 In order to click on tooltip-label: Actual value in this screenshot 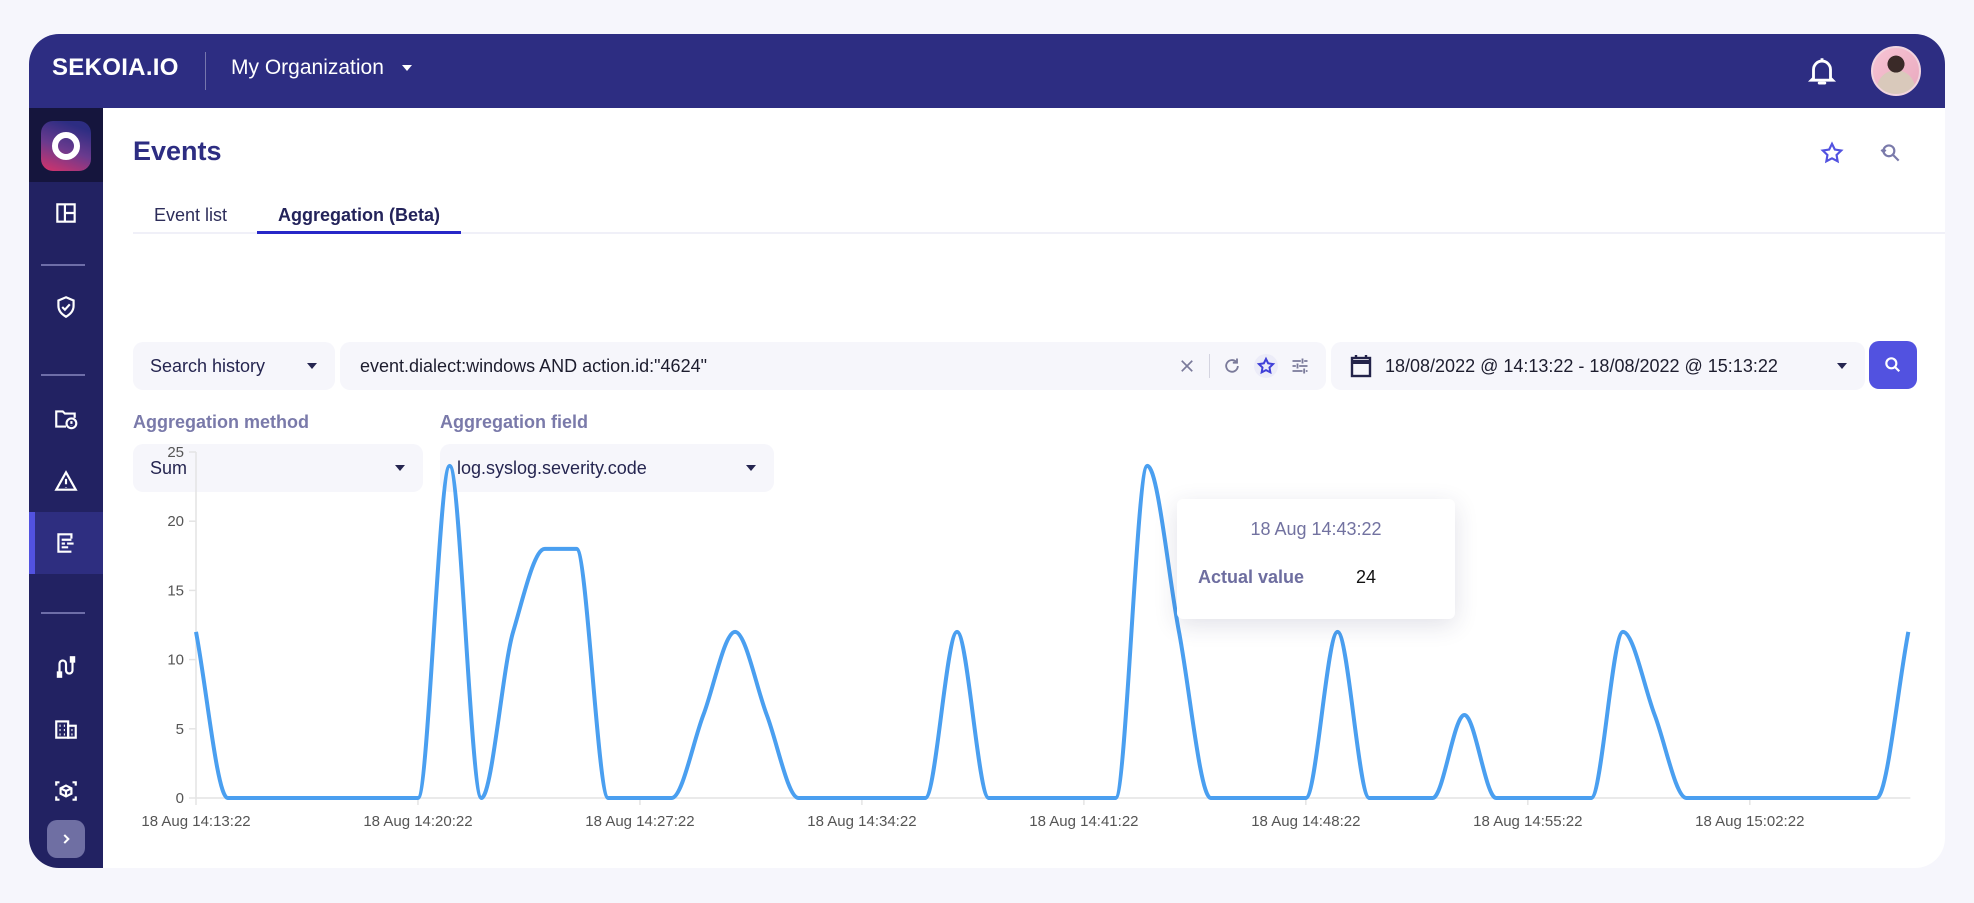, I will do `click(1251, 577)`.